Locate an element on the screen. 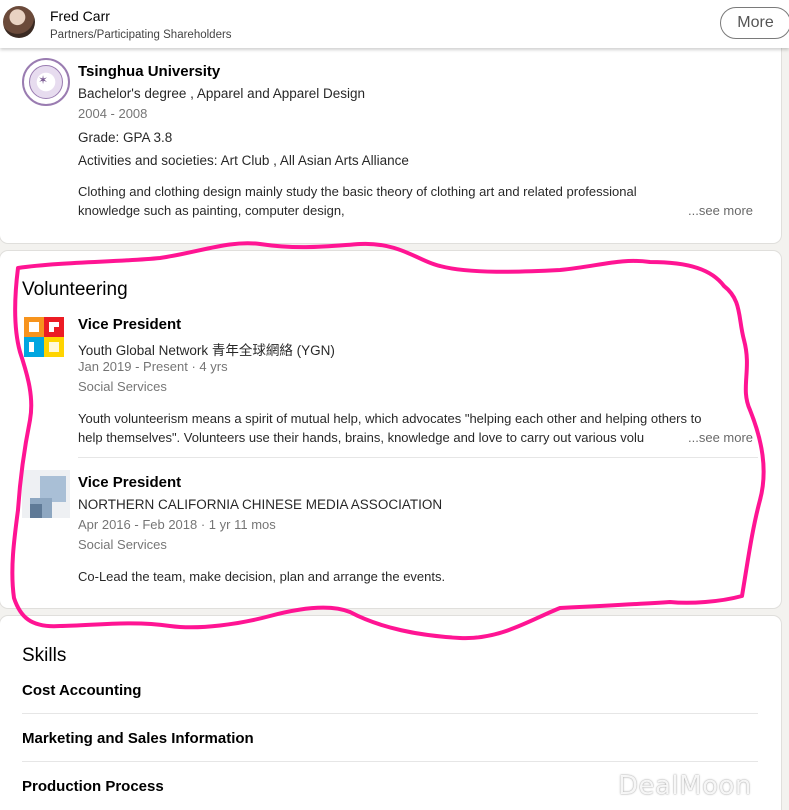 The width and height of the screenshot is (789, 810). education-dates: 2004 - 2008 is located at coordinates (113, 113).